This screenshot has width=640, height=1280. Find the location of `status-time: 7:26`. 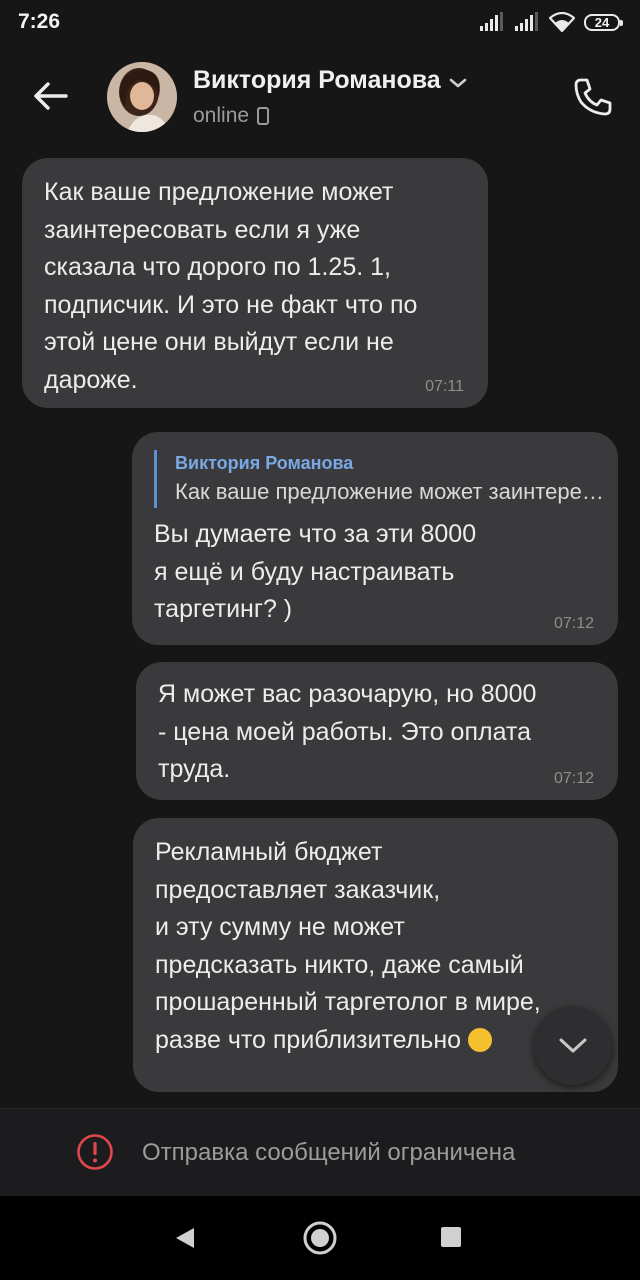

status-time: 7:26 is located at coordinates (39, 21).